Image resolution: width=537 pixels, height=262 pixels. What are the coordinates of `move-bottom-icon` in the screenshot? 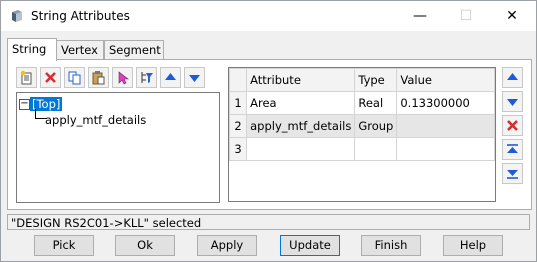 It's located at (512, 174).